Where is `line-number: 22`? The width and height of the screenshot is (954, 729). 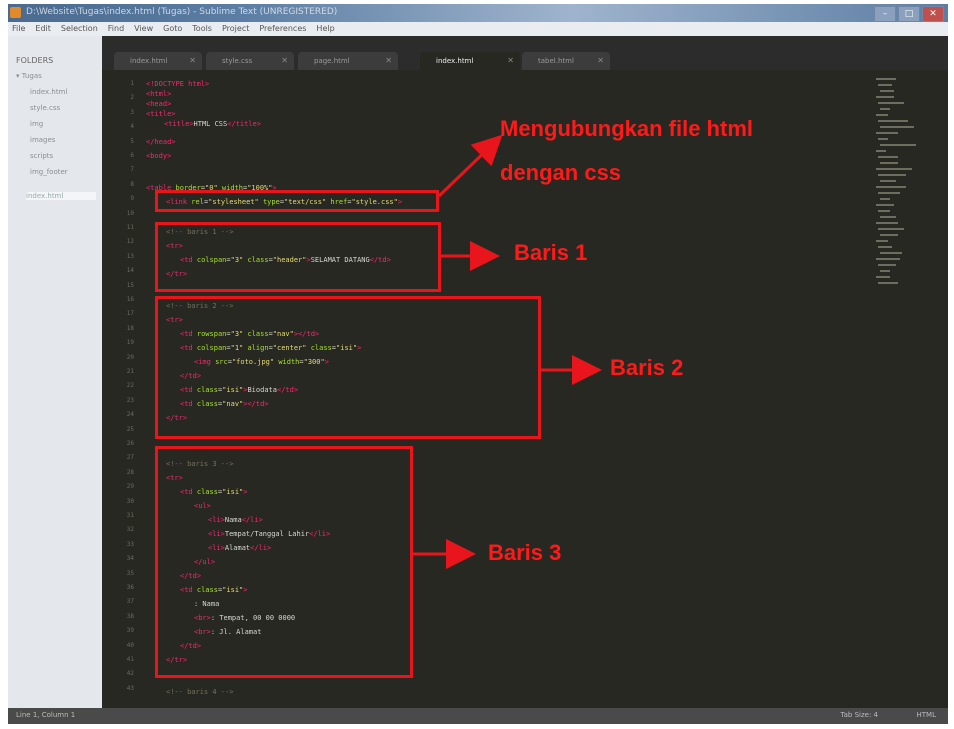
line-number: 22 is located at coordinates (130, 386).